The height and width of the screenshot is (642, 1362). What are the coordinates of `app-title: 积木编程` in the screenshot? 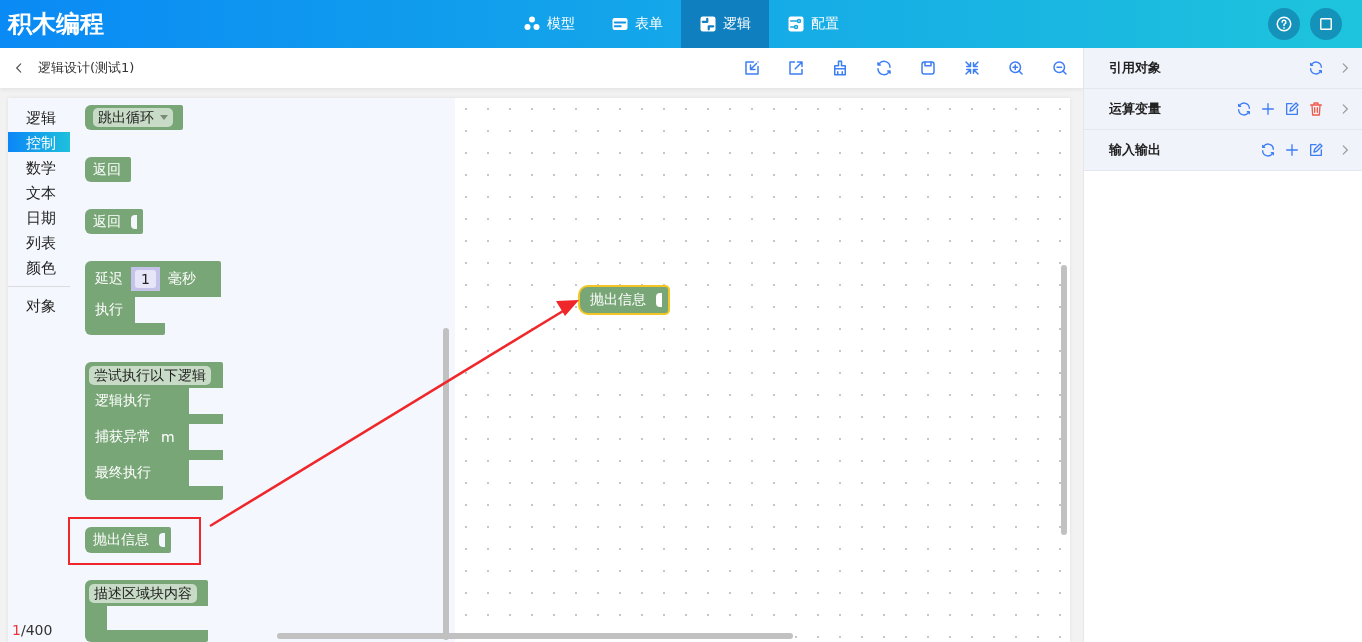 It's located at (56, 24).